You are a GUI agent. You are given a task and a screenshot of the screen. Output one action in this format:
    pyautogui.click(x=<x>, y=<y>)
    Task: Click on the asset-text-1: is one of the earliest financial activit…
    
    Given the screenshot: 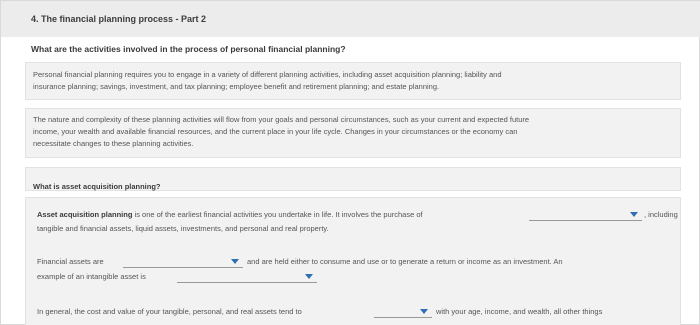 What is the action you would take?
    pyautogui.click(x=277, y=214)
    